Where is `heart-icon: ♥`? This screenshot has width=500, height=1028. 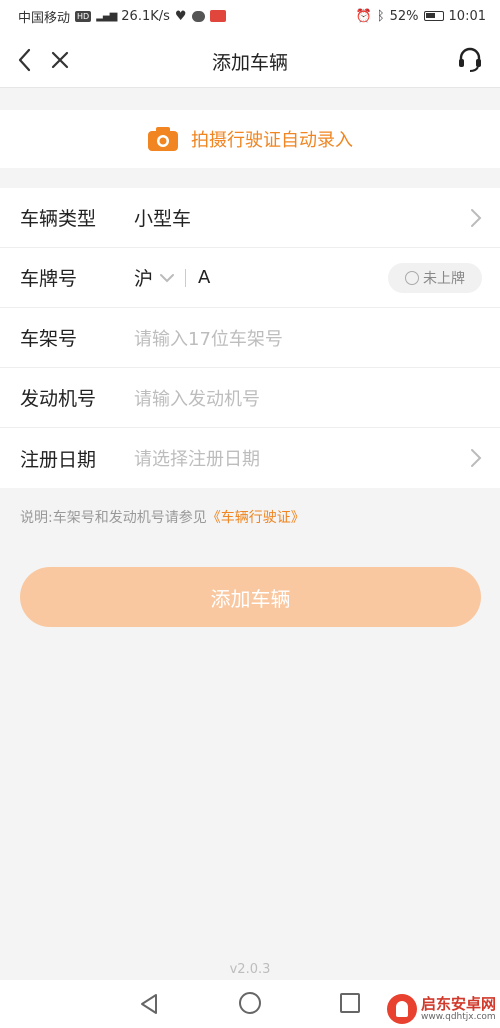 heart-icon: ♥ is located at coordinates (180, 16).